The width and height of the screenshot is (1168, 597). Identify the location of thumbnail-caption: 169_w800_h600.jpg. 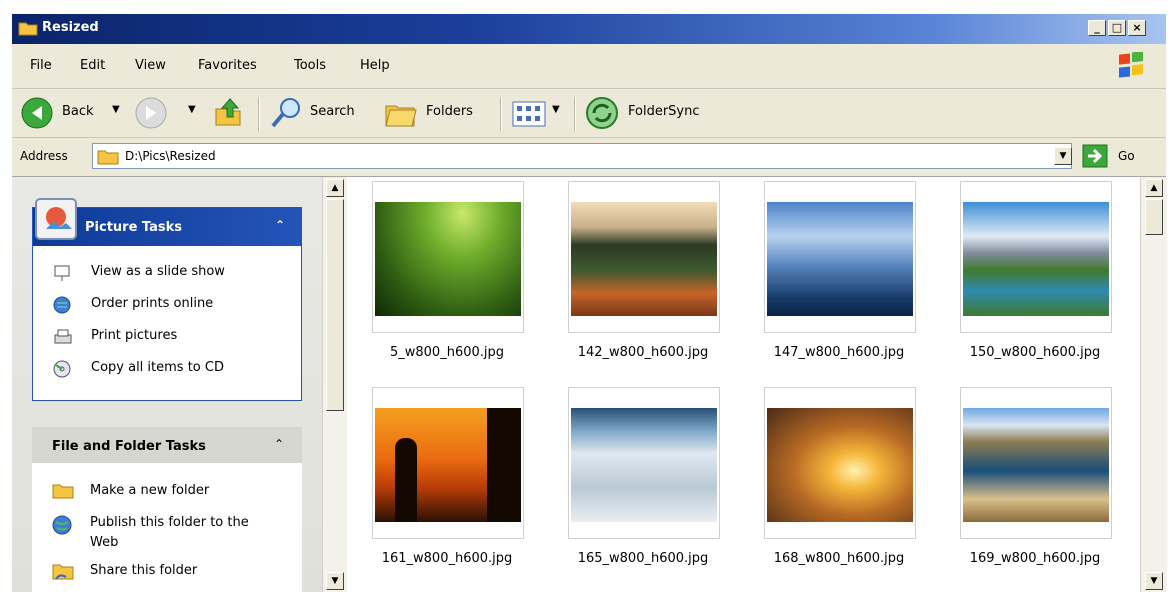
(1035, 558).